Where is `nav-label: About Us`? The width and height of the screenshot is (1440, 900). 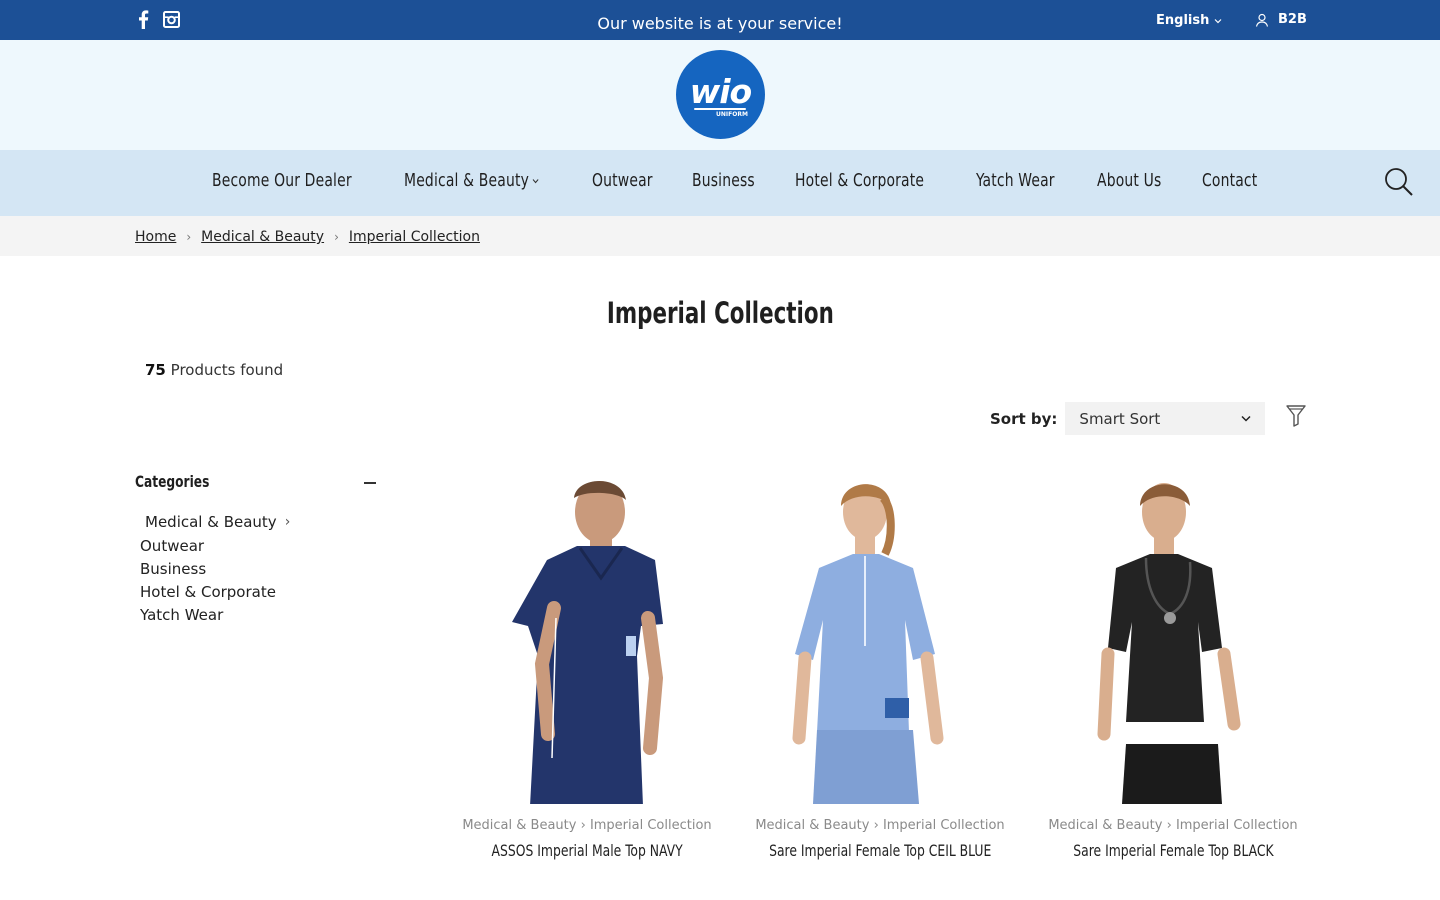
nav-label: About Us is located at coordinates (1129, 180).